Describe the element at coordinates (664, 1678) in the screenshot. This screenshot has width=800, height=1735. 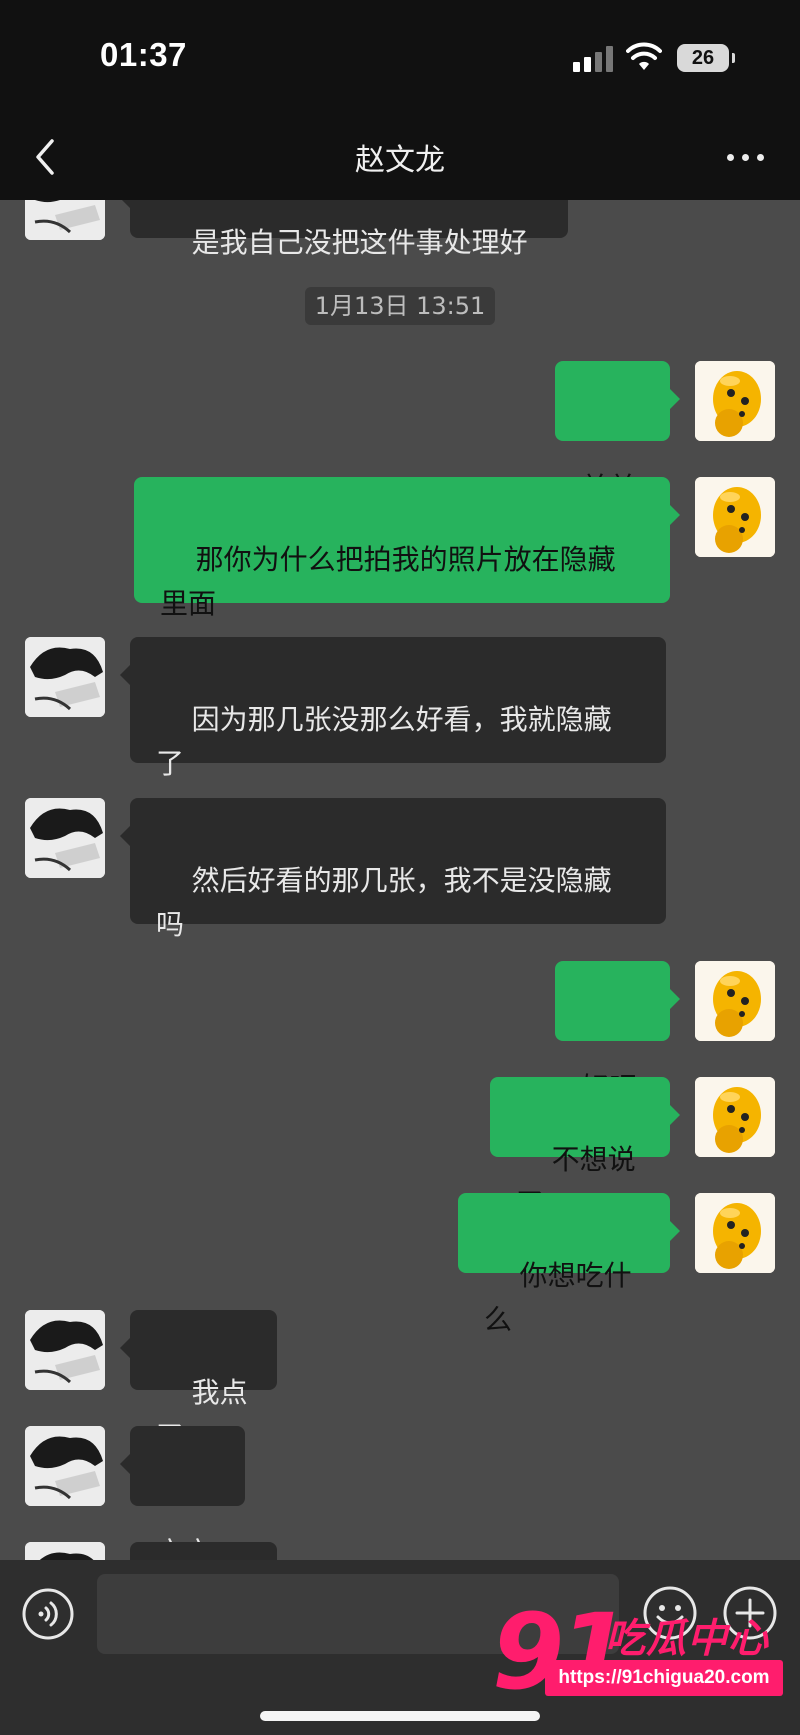
I see `watermark-url: https://91chigua20.com` at that location.